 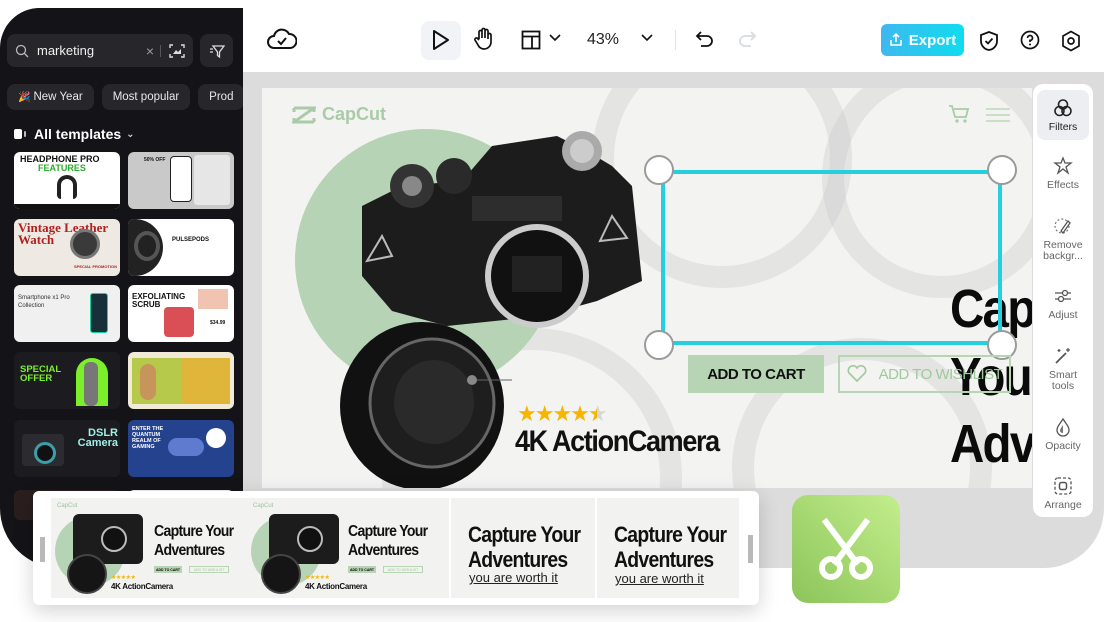 What do you see at coordinates (998, 117) in the screenshot?
I see `menu-icon` at bounding box center [998, 117].